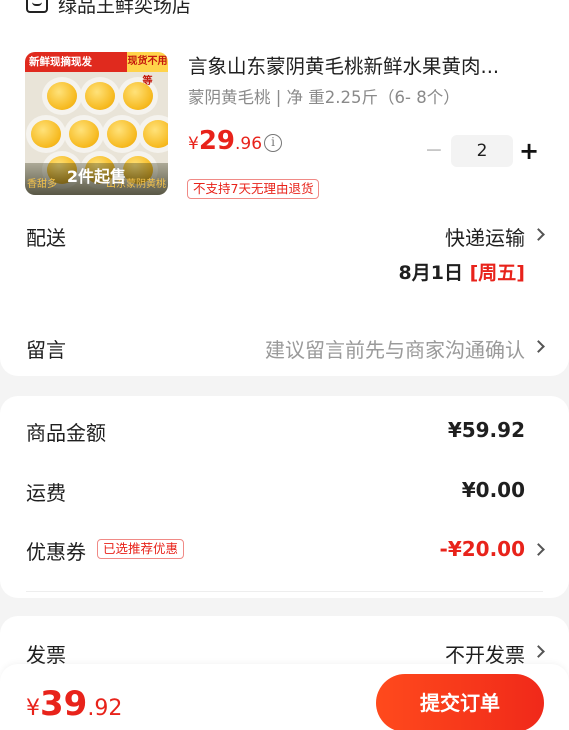 This screenshot has height=730, width=569. Describe the element at coordinates (482, 151) in the screenshot. I see `quantity-input: 2` at that location.